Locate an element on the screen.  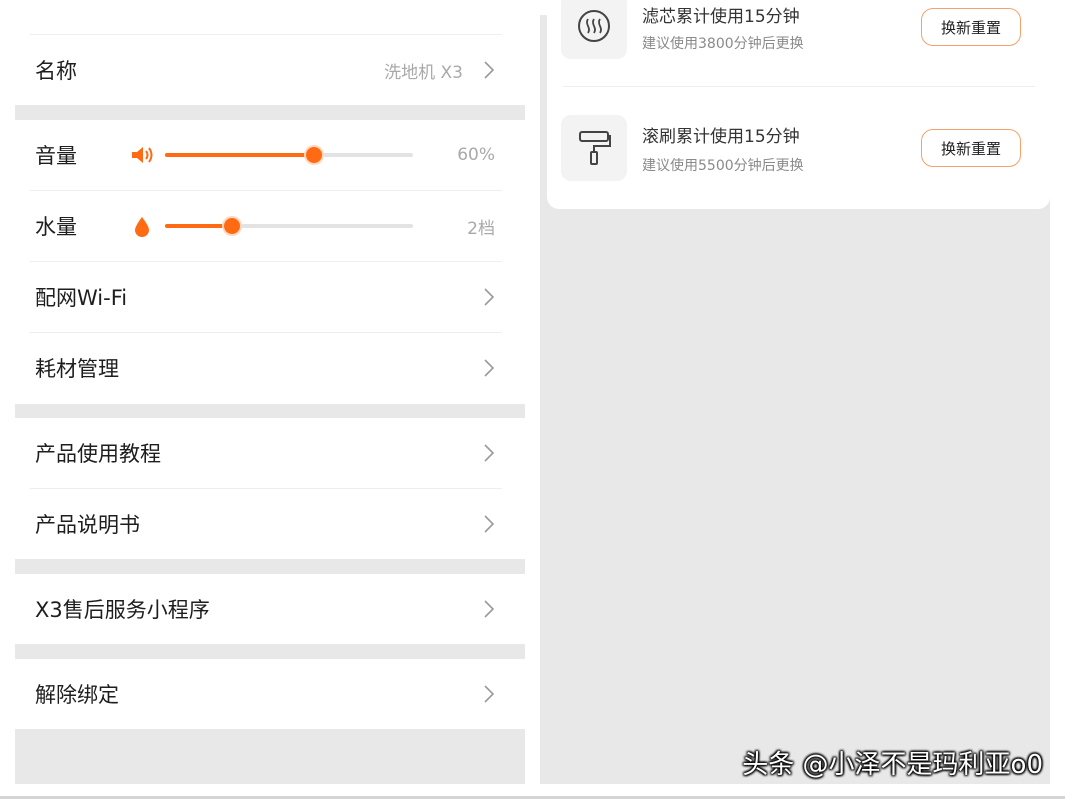
manual-row: 产品说明书 is located at coordinates (268, 524).